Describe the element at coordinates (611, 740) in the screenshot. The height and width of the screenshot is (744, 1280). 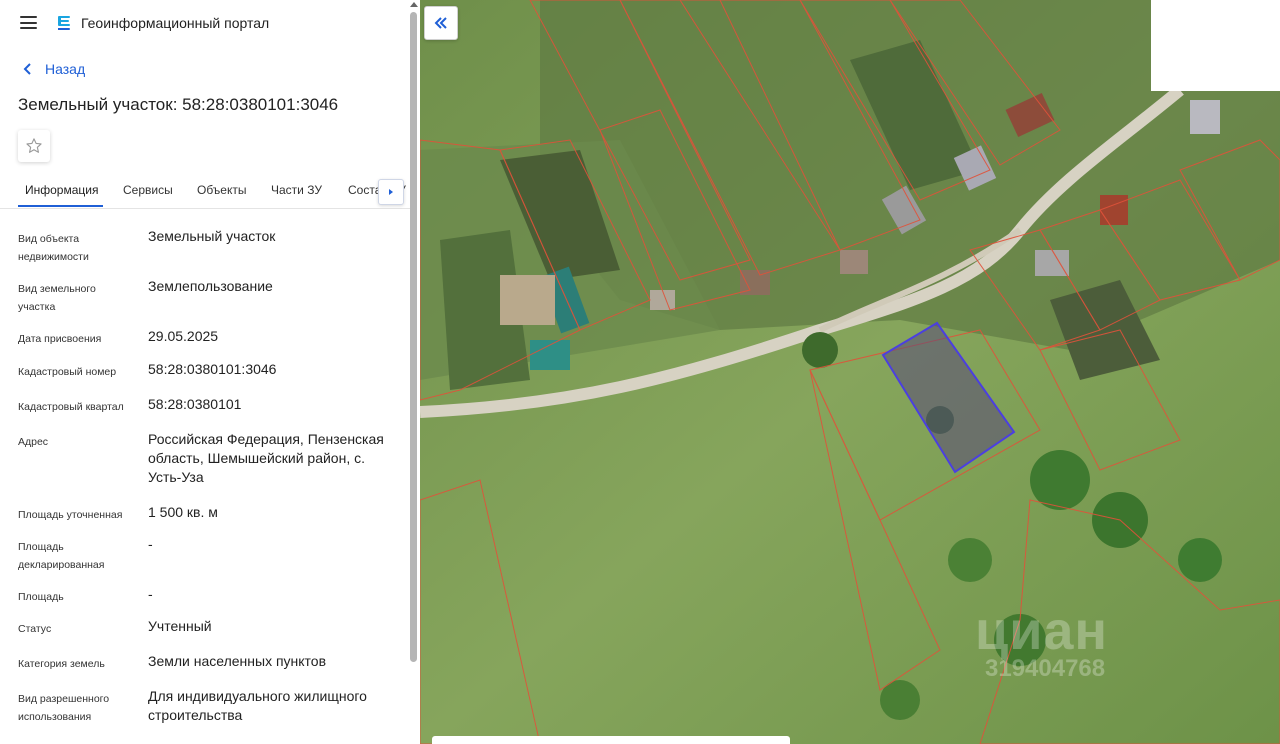
I see `map-bottom-toolbar` at that location.